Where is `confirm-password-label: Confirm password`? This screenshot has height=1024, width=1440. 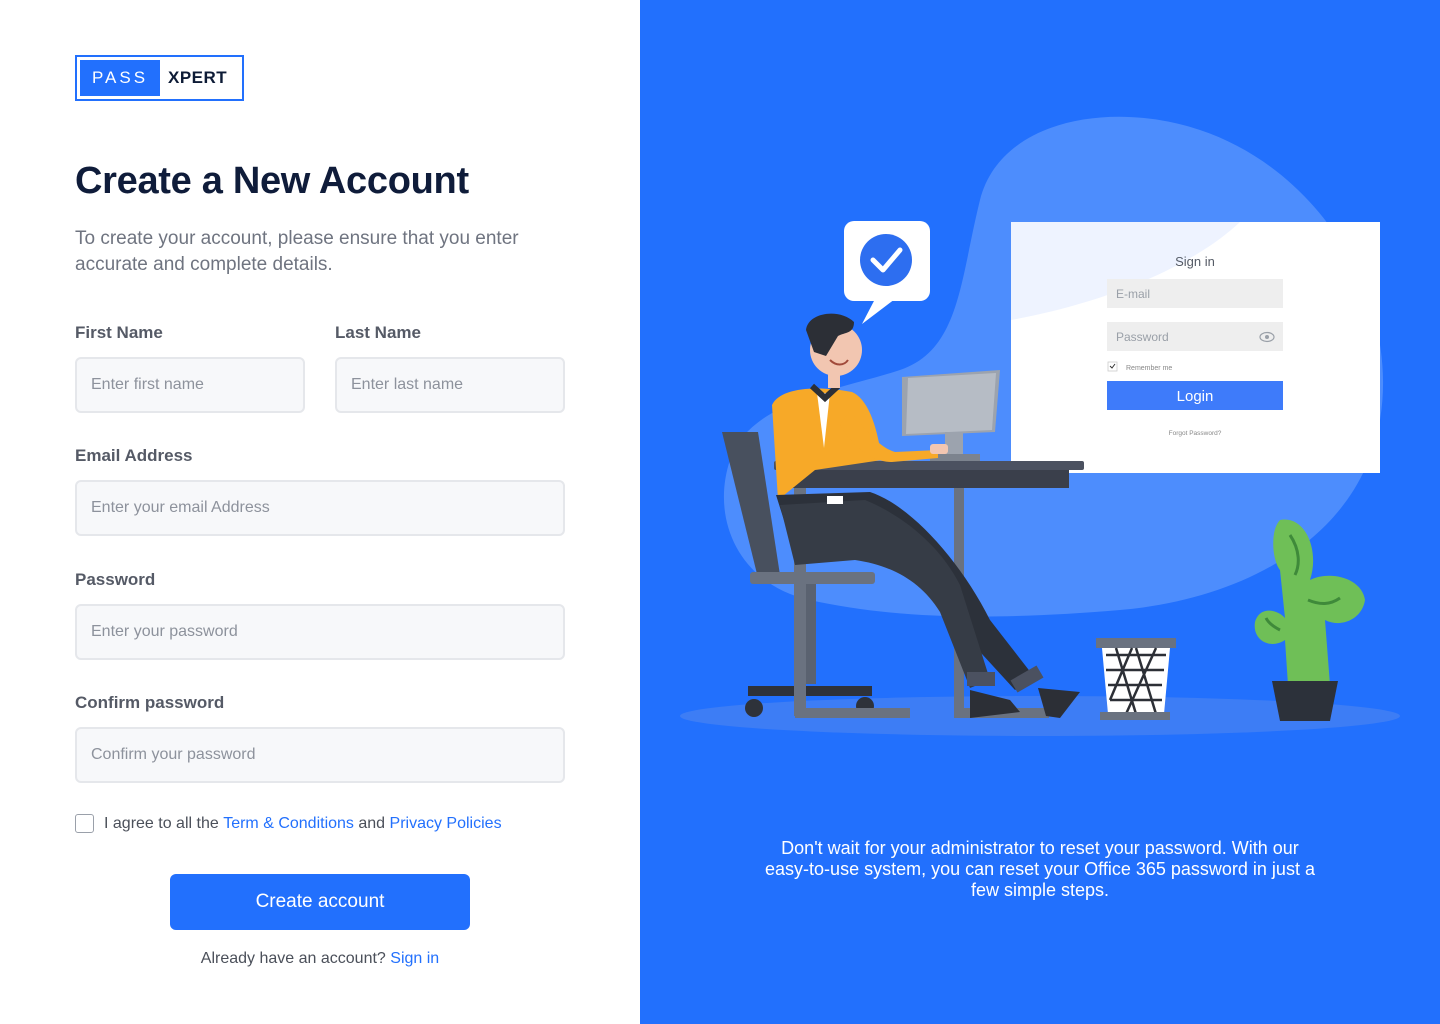
confirm-password-label: Confirm password is located at coordinates (150, 702).